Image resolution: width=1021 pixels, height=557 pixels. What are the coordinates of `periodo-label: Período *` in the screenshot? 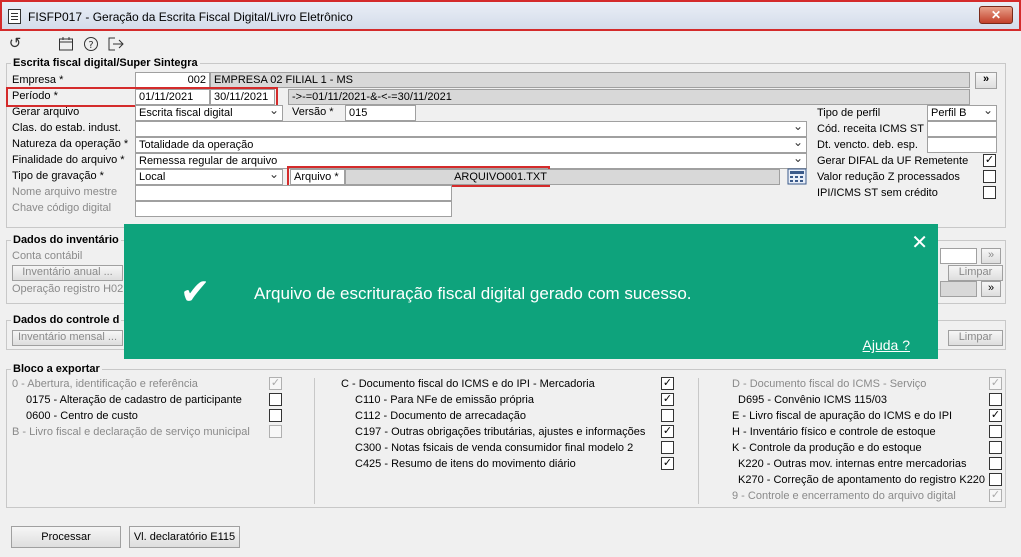 It's located at (35, 96).